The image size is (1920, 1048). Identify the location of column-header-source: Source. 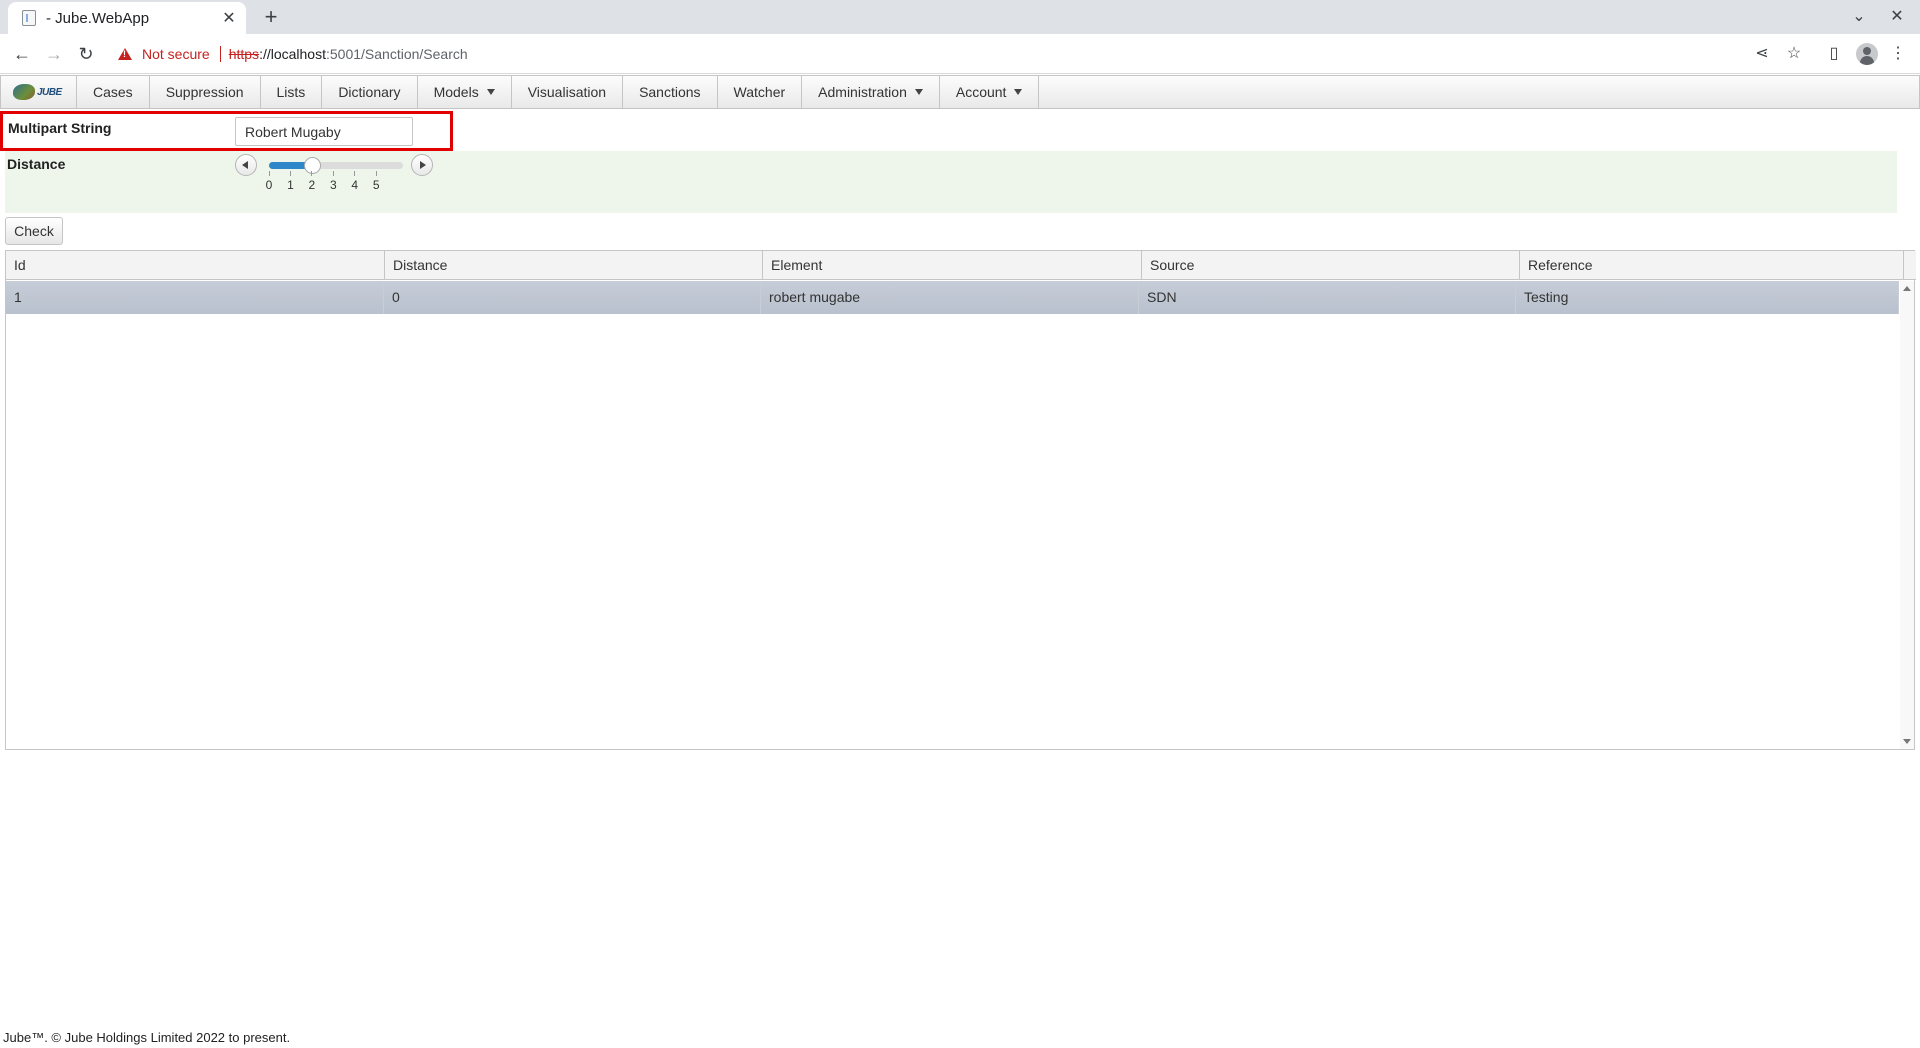
(1331, 265).